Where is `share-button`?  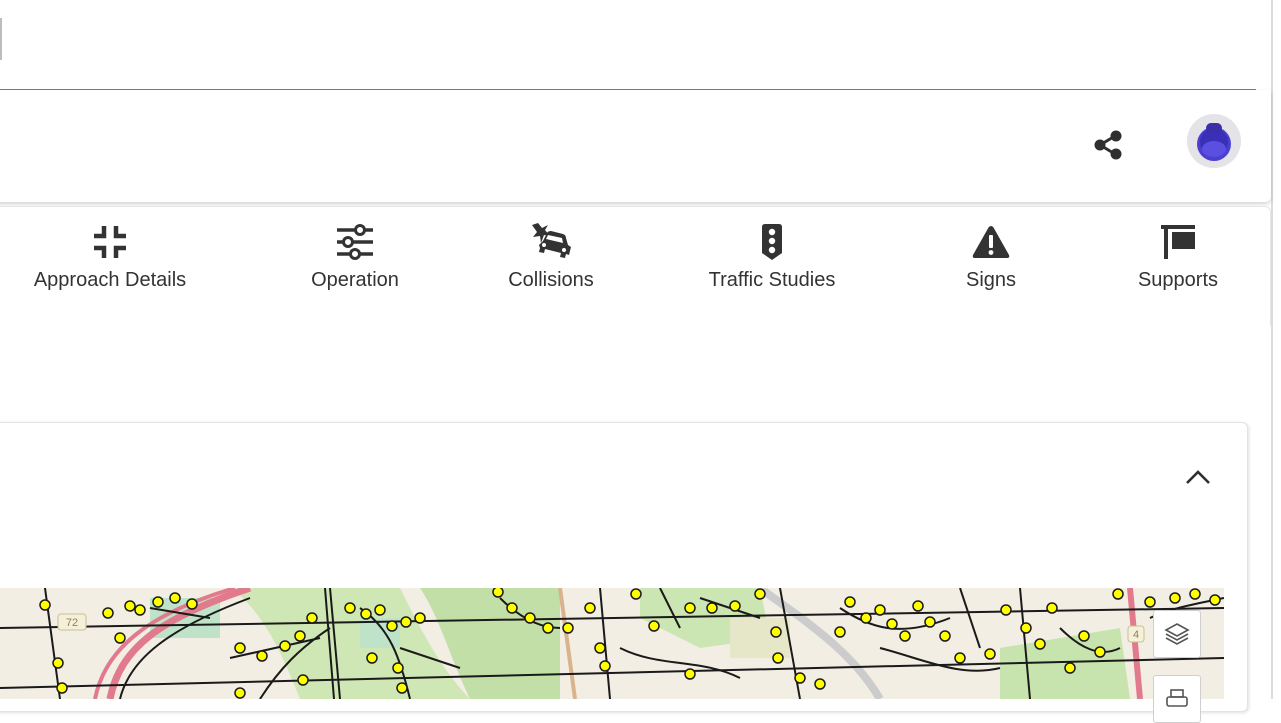 share-button is located at coordinates (1108, 145).